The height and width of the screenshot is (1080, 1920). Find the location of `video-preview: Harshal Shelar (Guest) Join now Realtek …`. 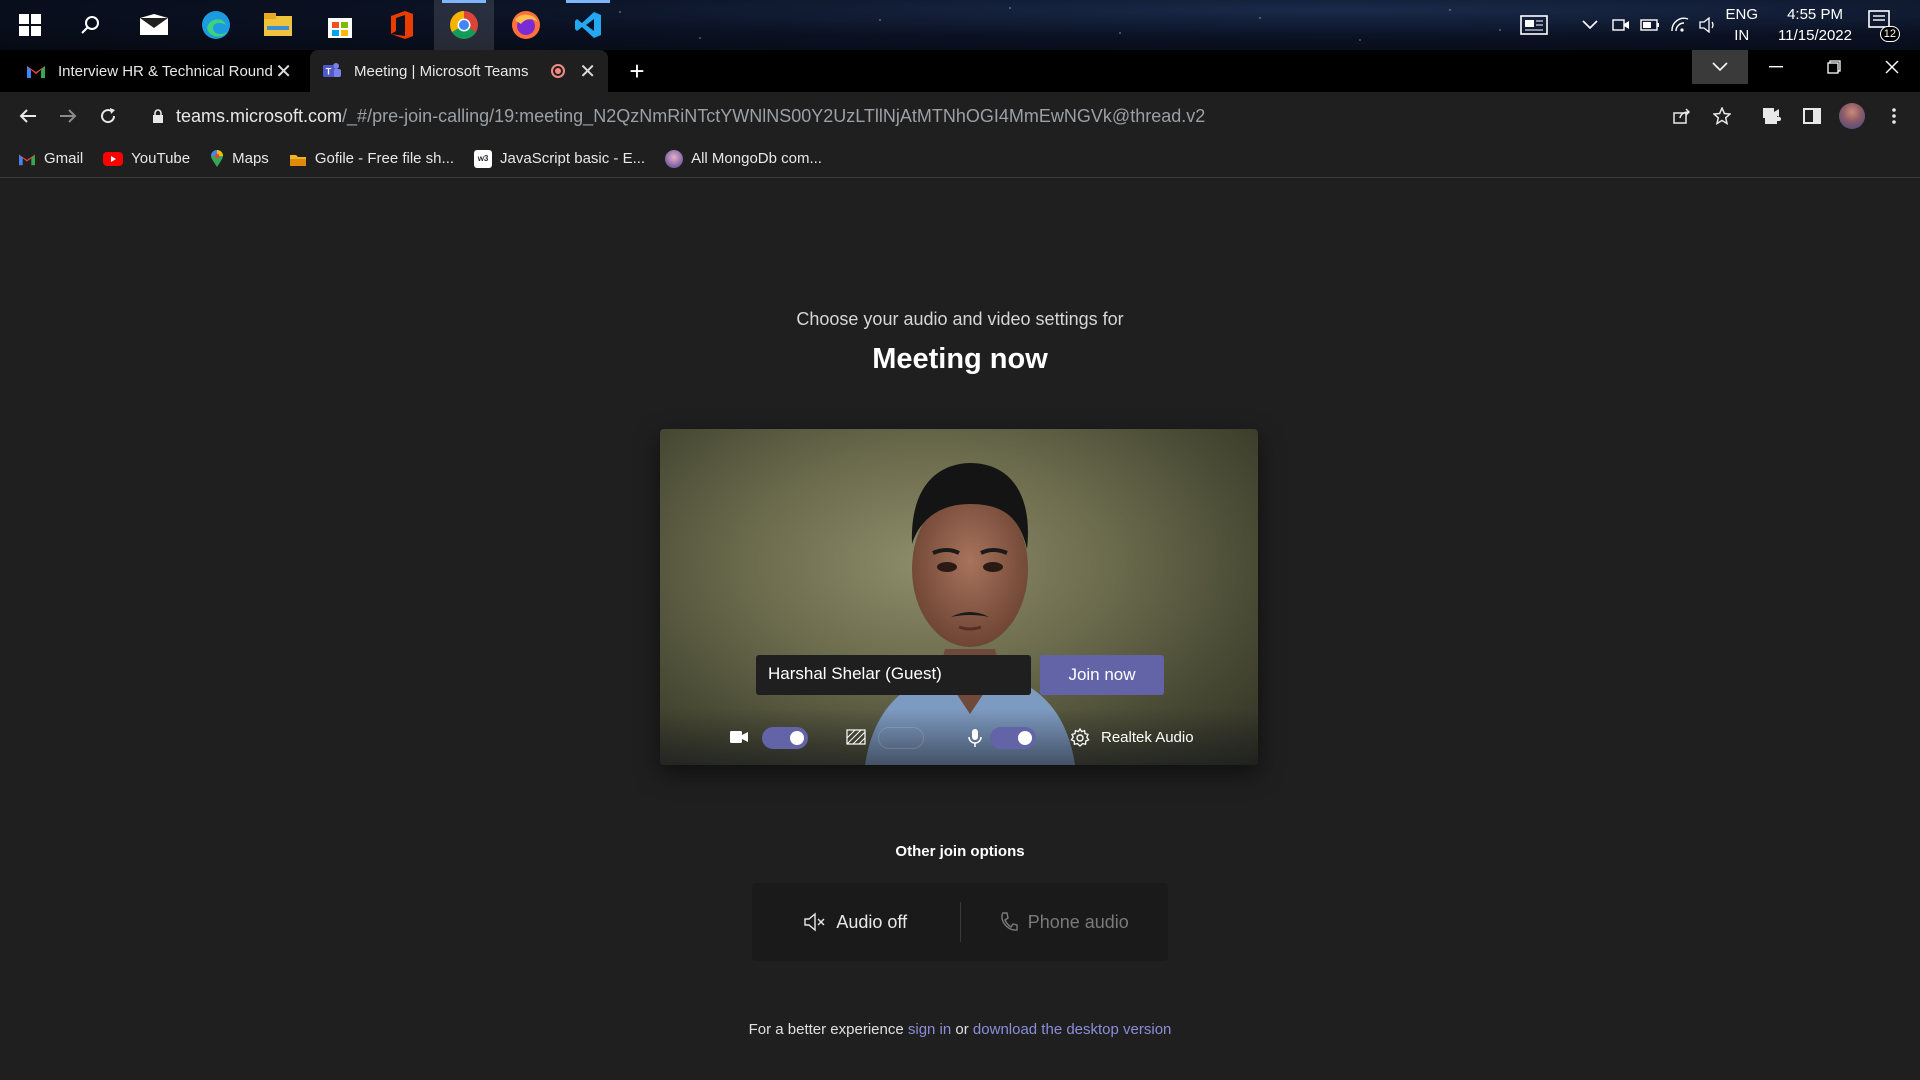

video-preview: Harshal Shelar (Guest) Join now Realtek … is located at coordinates (959, 597).